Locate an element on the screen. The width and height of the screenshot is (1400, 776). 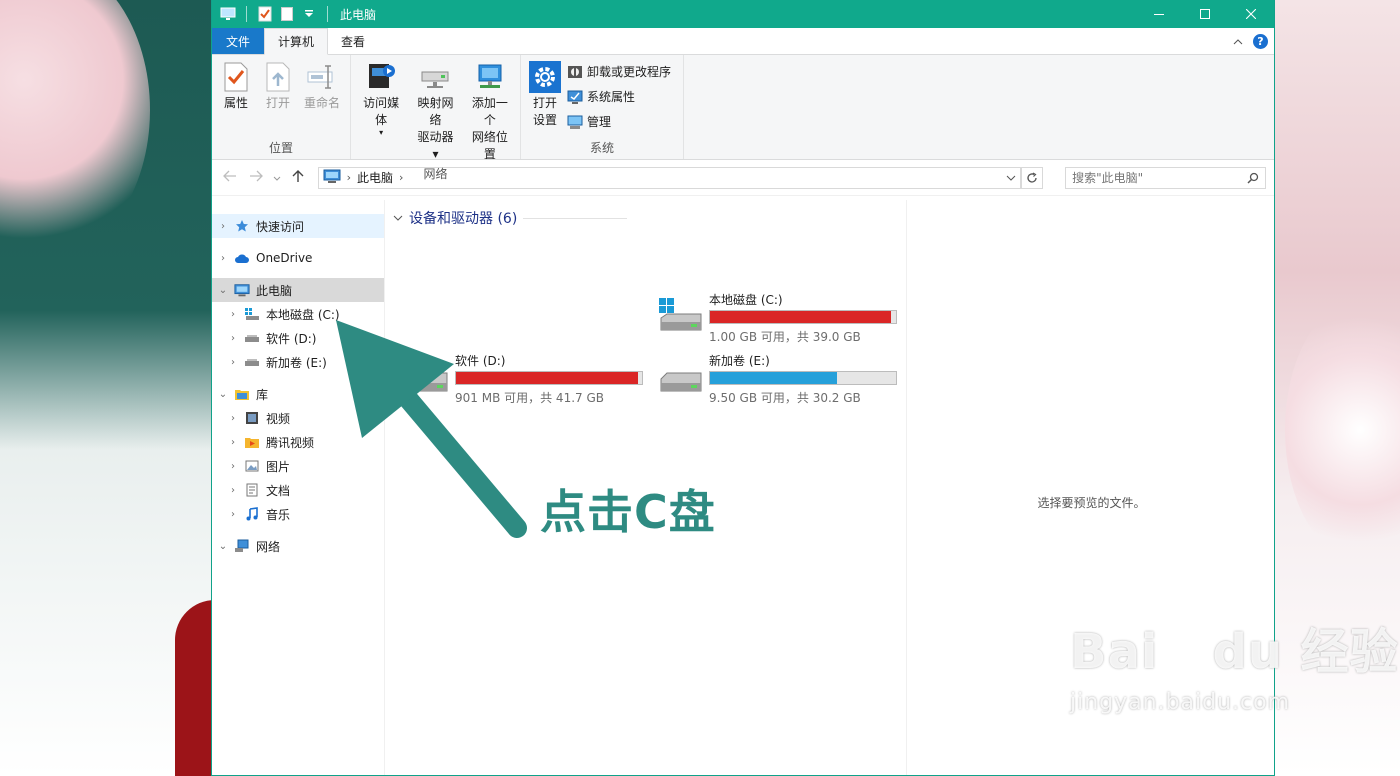
baidu-watermark: Bai du 经验 jingyan.baidu.com is located at coordinates (1234, 667).